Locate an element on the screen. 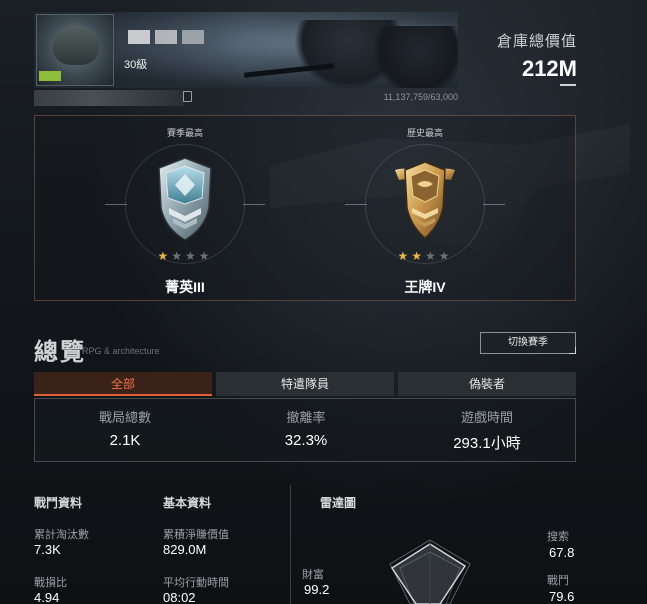 Image resolution: width=647 pixels, height=604 pixels. redacted-name is located at coordinates (139, 37).